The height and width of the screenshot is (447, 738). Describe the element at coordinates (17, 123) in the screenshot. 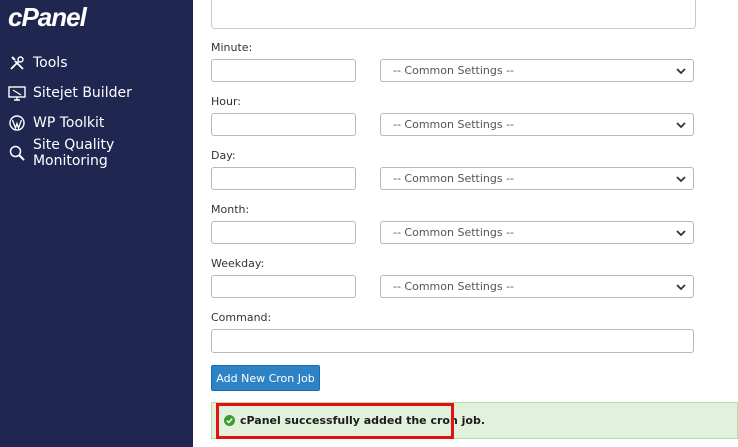

I see `wordpress-icon` at that location.